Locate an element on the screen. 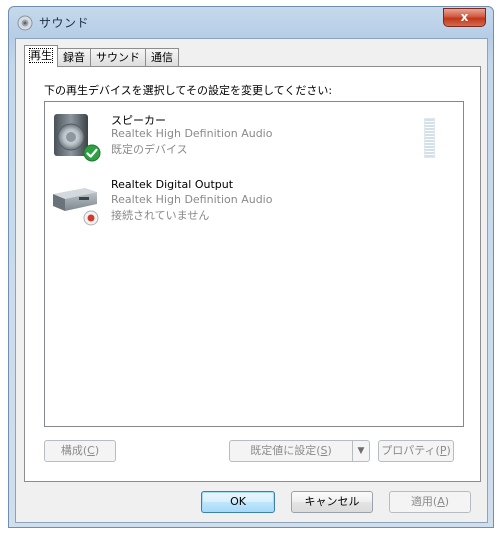 The width and height of the screenshot is (499, 533). title-bar: サウンド x is located at coordinates (251, 22).